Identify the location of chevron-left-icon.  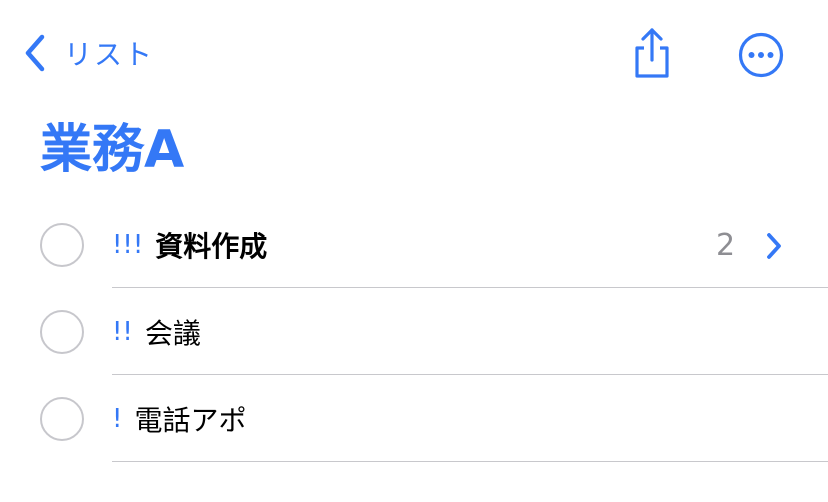
(35, 53).